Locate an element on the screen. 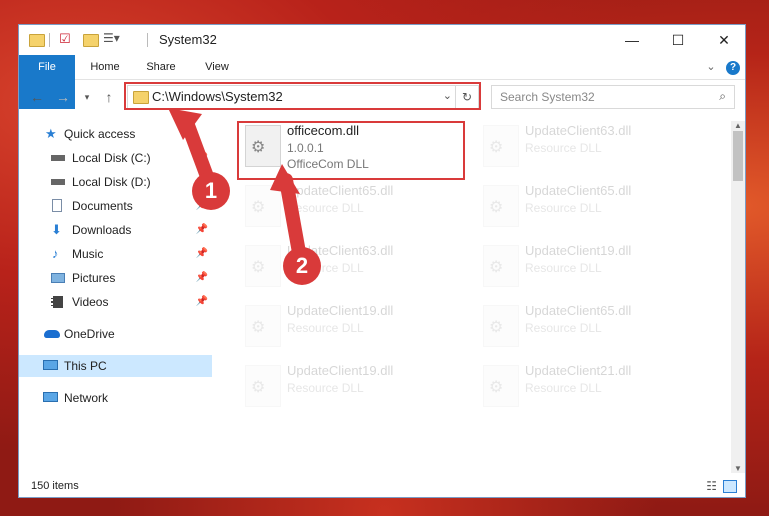 Image resolution: width=769 pixels, height=516 pixels. star-icon: ★ is located at coordinates (51, 133).